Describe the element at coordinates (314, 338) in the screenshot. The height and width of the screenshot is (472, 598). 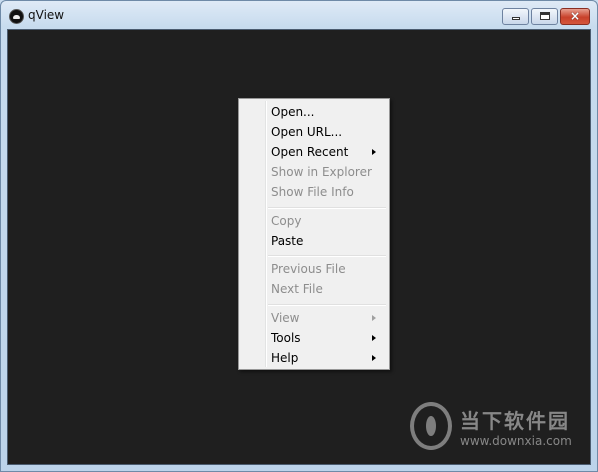
I see `menu-item-tools: Tools` at that location.